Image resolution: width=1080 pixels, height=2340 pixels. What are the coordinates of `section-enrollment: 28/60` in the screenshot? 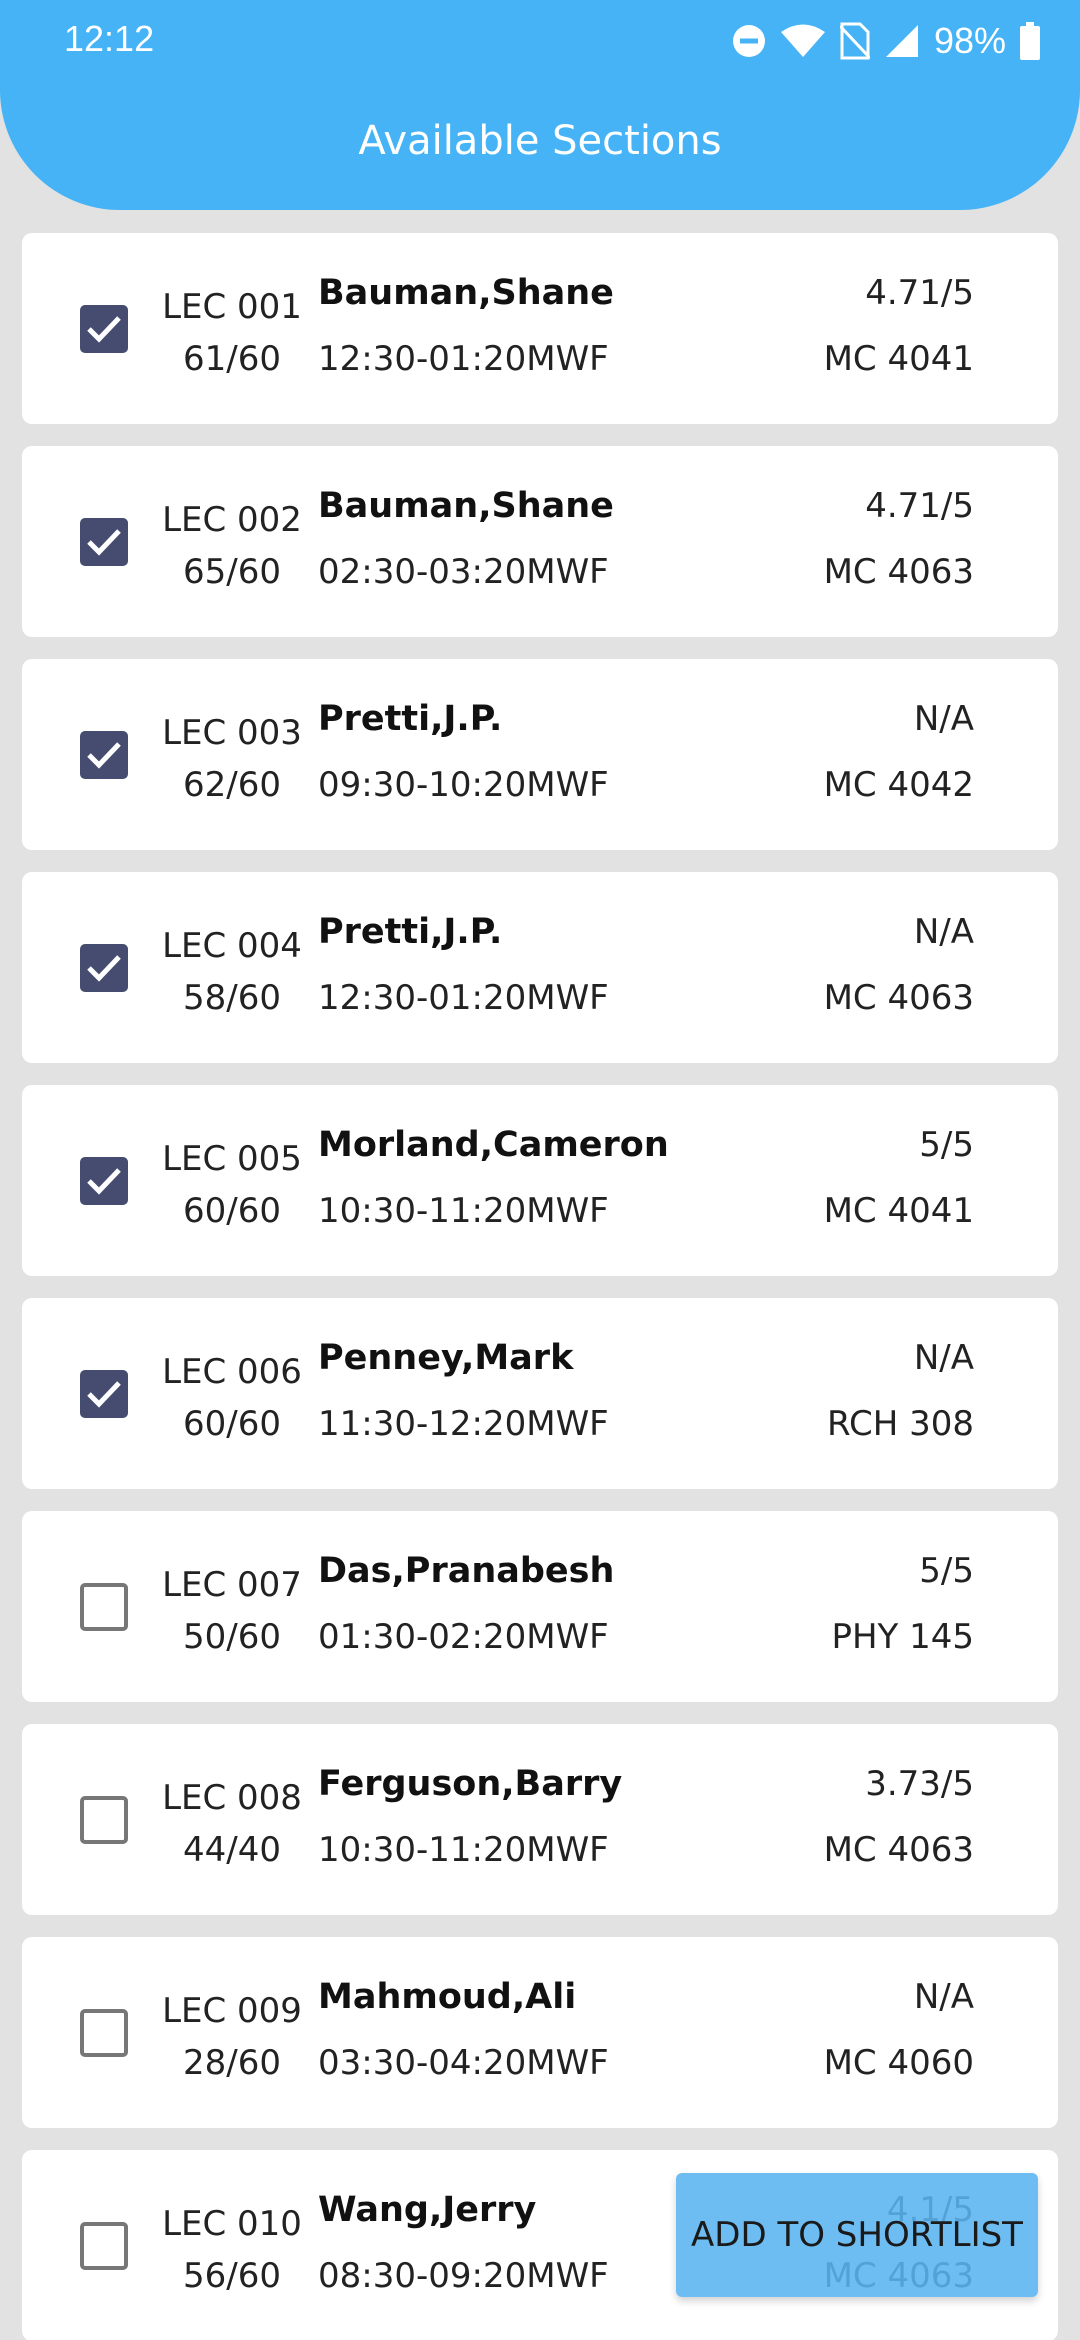 It's located at (232, 2063).